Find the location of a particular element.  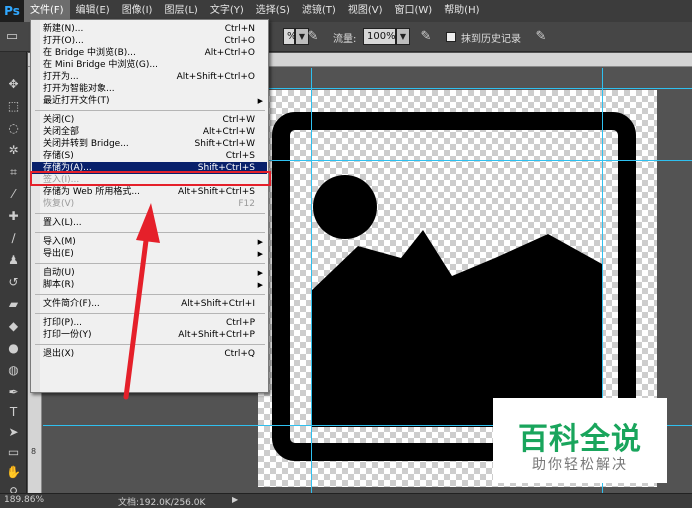

menu-item-shortcut: Ctrl+Q is located at coordinates (239, 354).